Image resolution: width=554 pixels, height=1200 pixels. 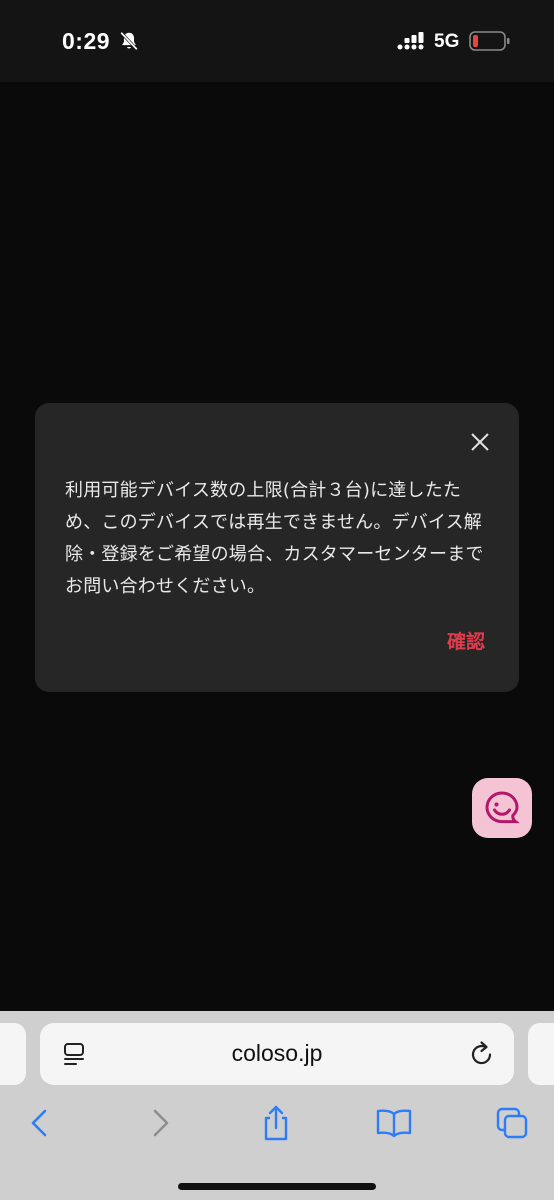 What do you see at coordinates (447, 41) in the screenshot?
I see `network-label: 5G` at bounding box center [447, 41].